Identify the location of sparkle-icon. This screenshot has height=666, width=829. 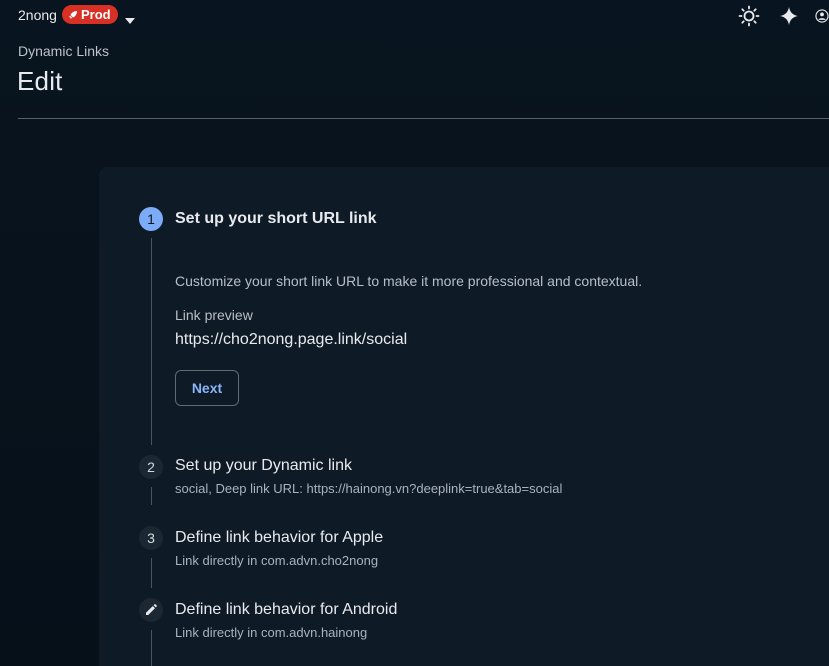
(789, 16).